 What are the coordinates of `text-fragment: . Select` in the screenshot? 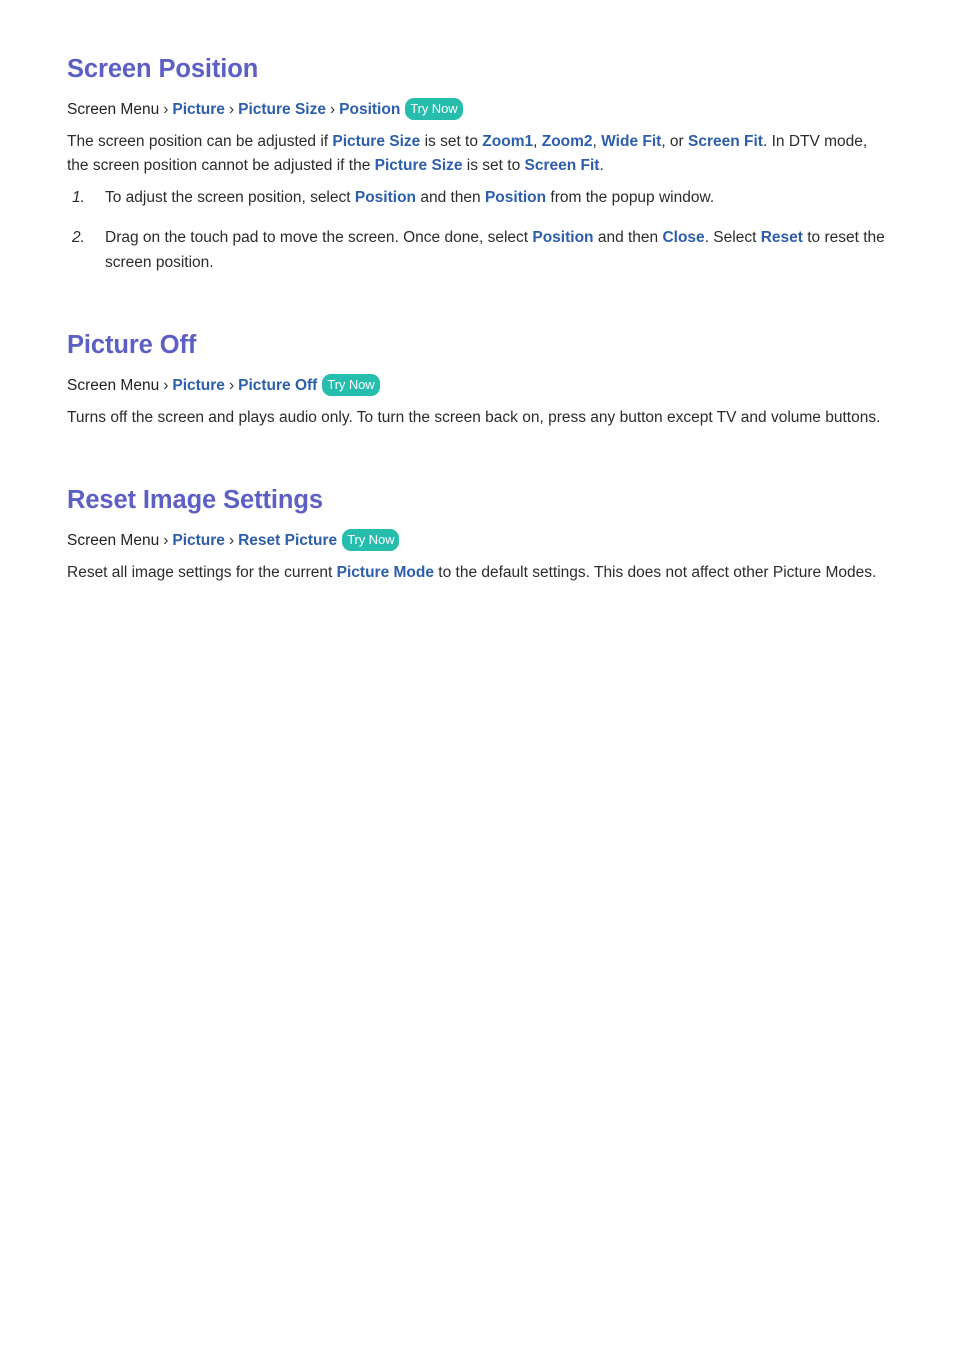 It's located at (732, 237).